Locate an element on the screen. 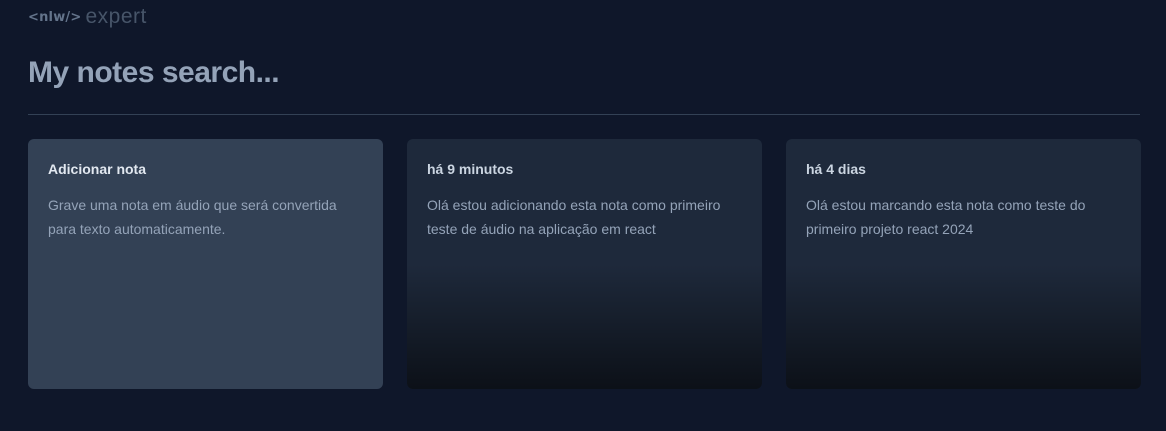 The width and height of the screenshot is (1166, 431). note-date: há 9 minutos is located at coordinates (470, 169).